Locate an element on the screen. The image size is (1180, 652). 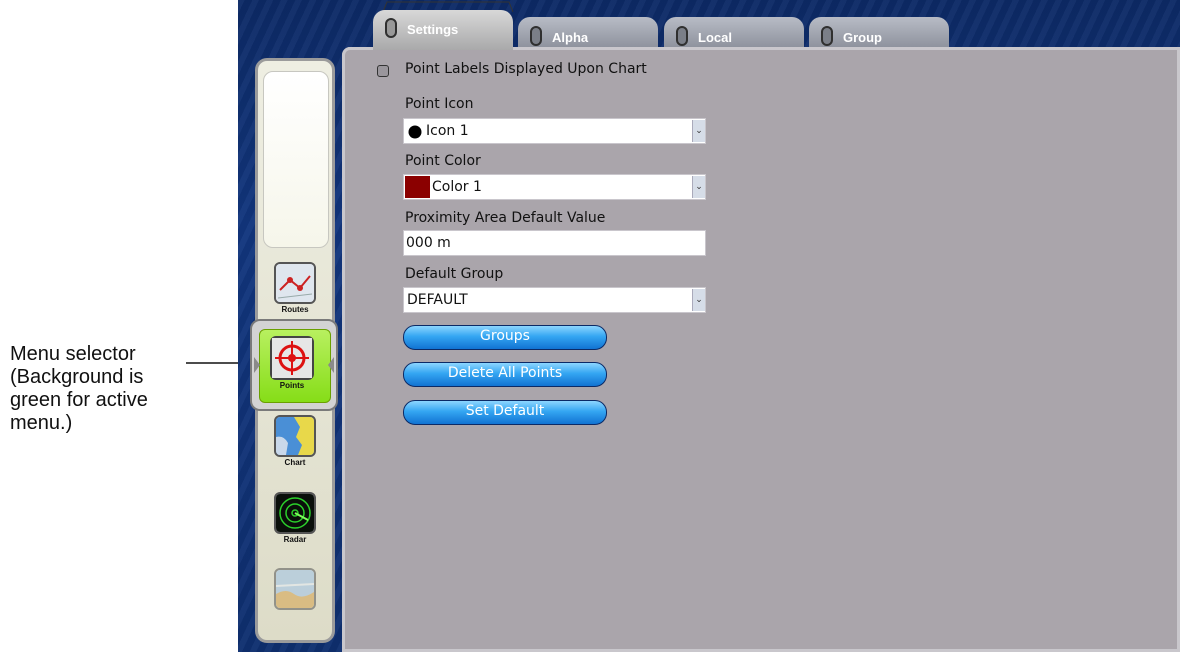
sidebar-item-sounder is located at coordinates (295, 589).